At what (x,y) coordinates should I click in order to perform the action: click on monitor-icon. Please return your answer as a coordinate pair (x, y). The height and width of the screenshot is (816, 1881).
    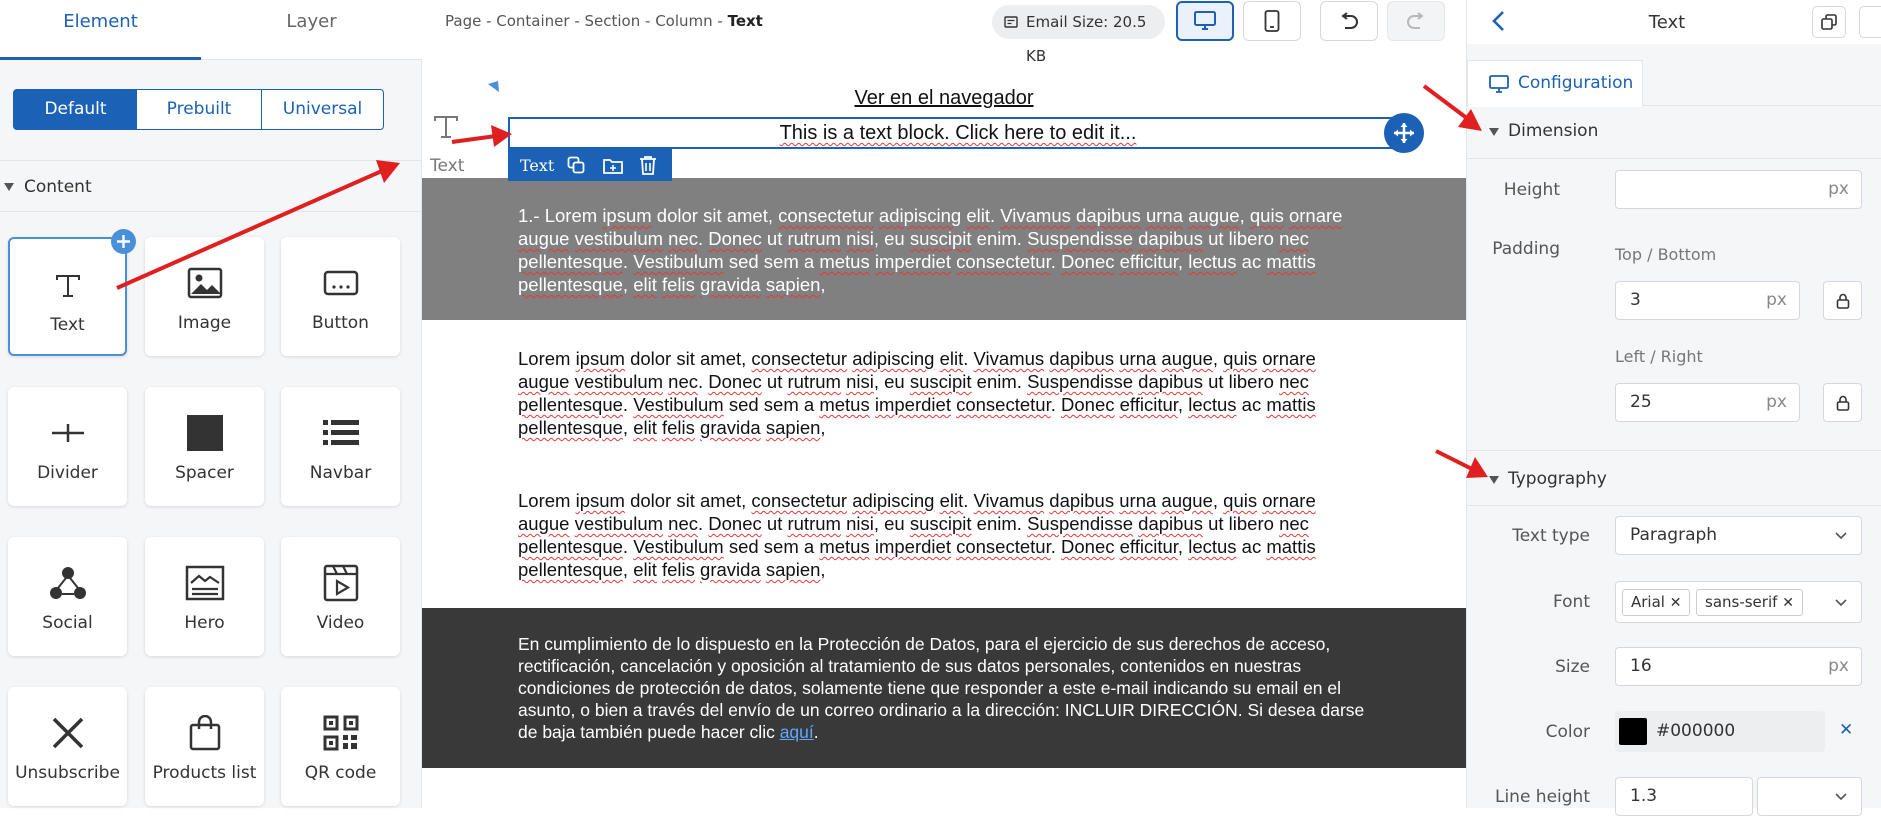
    Looking at the image, I should click on (1499, 84).